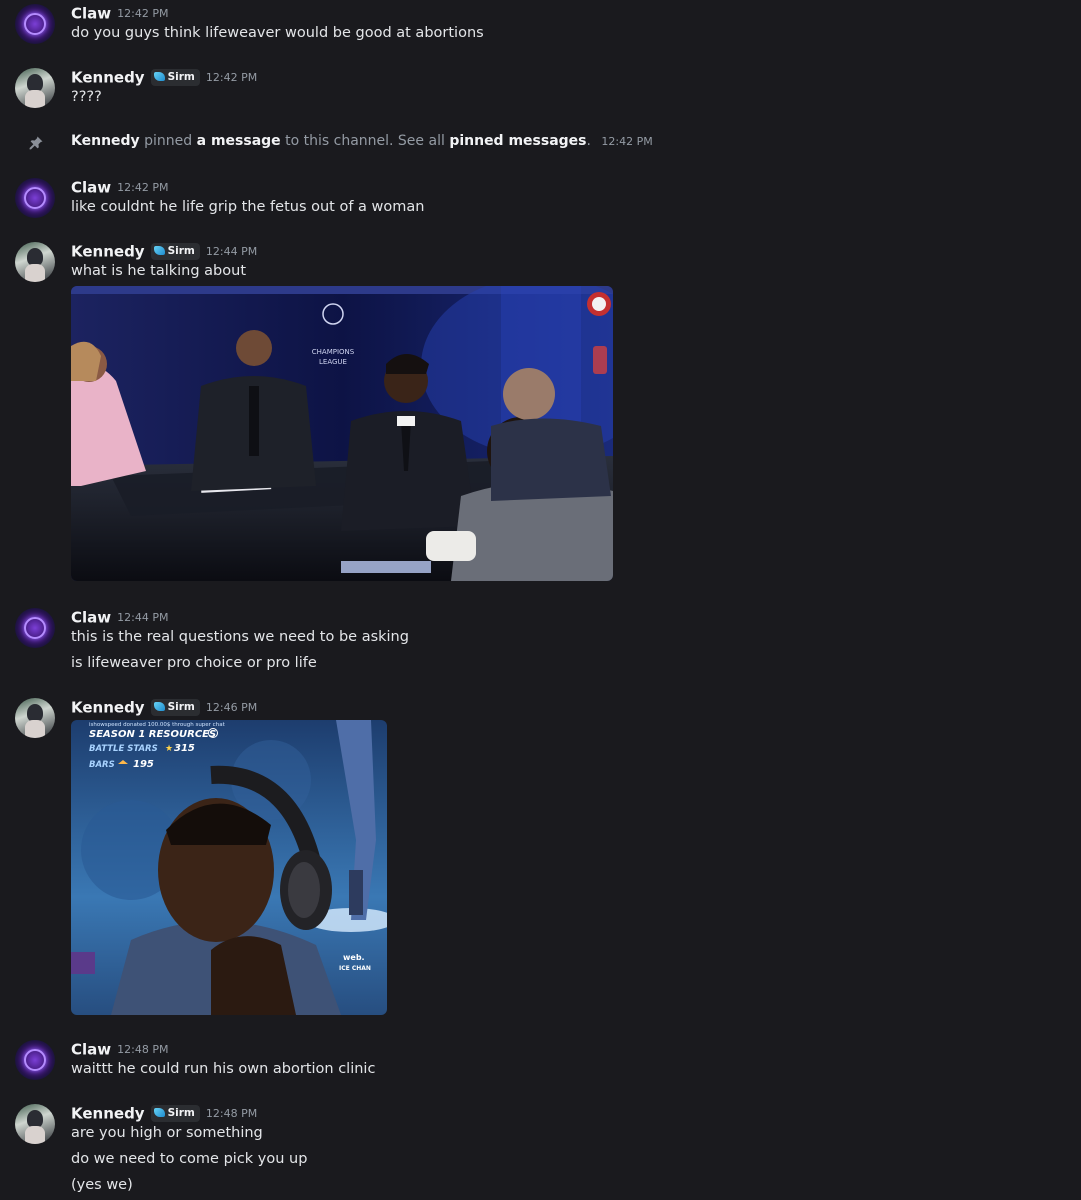 The width and height of the screenshot is (1081, 1200). I want to click on system-actor: Kennedy, so click(105, 141).